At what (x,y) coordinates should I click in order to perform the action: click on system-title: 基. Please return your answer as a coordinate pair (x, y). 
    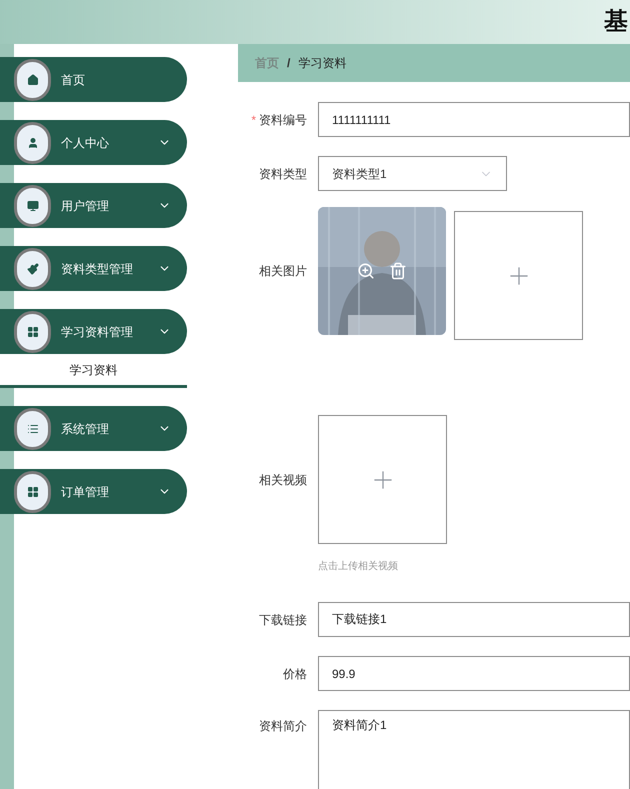
    Looking at the image, I should click on (616, 22).